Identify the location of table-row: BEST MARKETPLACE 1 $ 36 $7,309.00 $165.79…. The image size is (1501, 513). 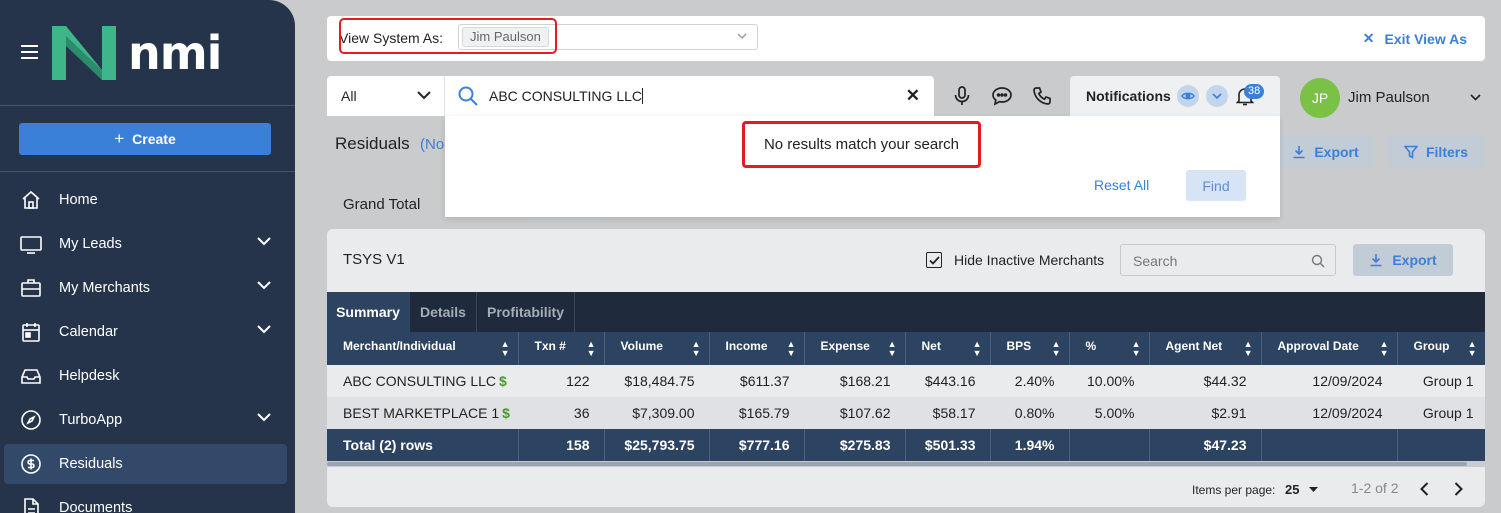
(906, 413).